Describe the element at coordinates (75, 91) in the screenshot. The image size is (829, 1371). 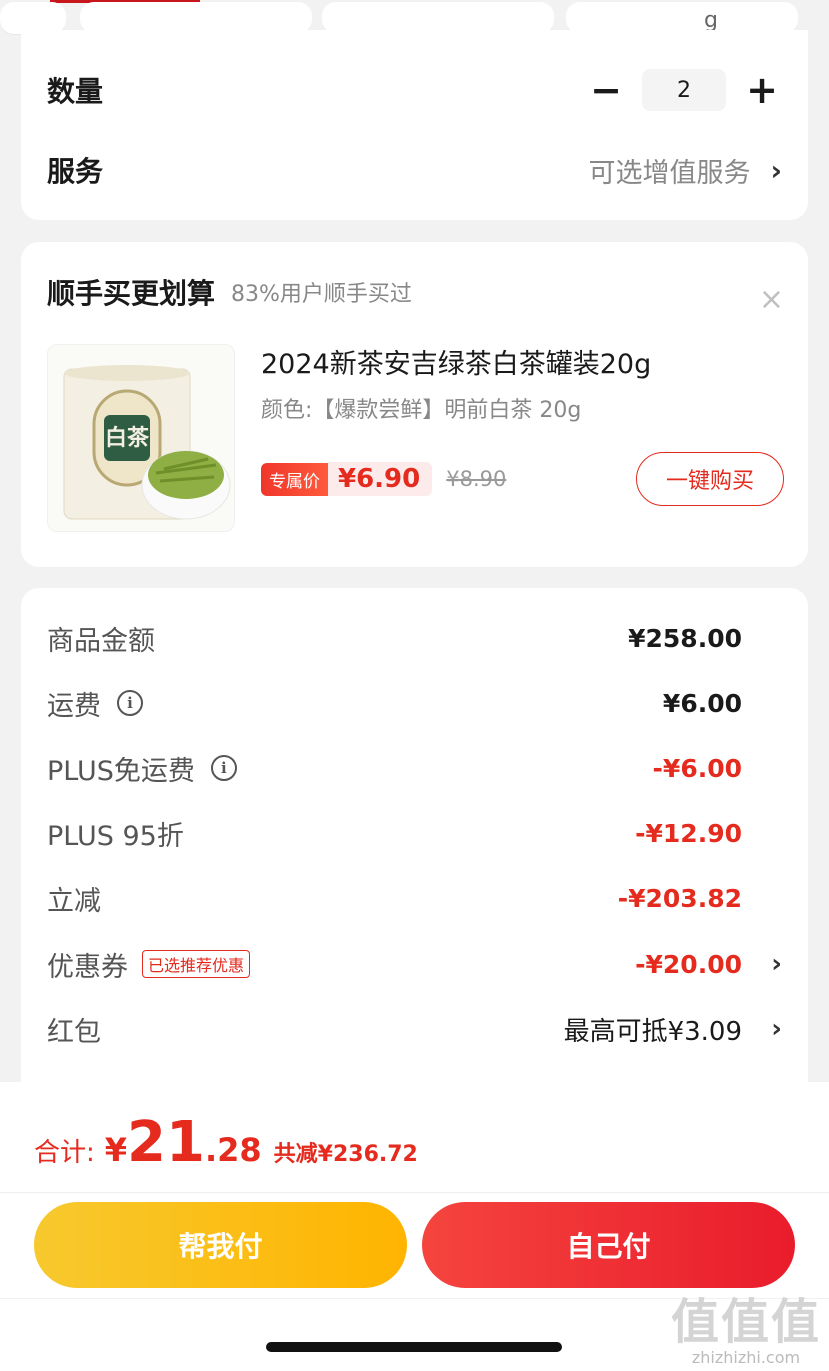
I see `quantity-label: 数量` at that location.